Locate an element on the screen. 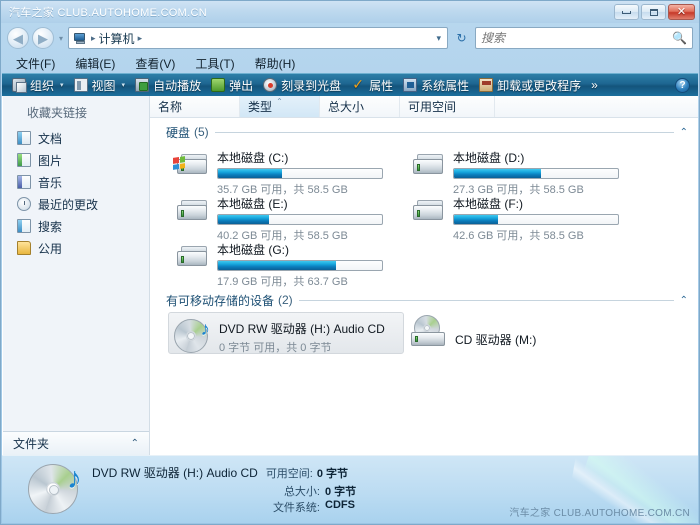  sidebar-item-music: 音乐 is located at coordinates (76, 182).